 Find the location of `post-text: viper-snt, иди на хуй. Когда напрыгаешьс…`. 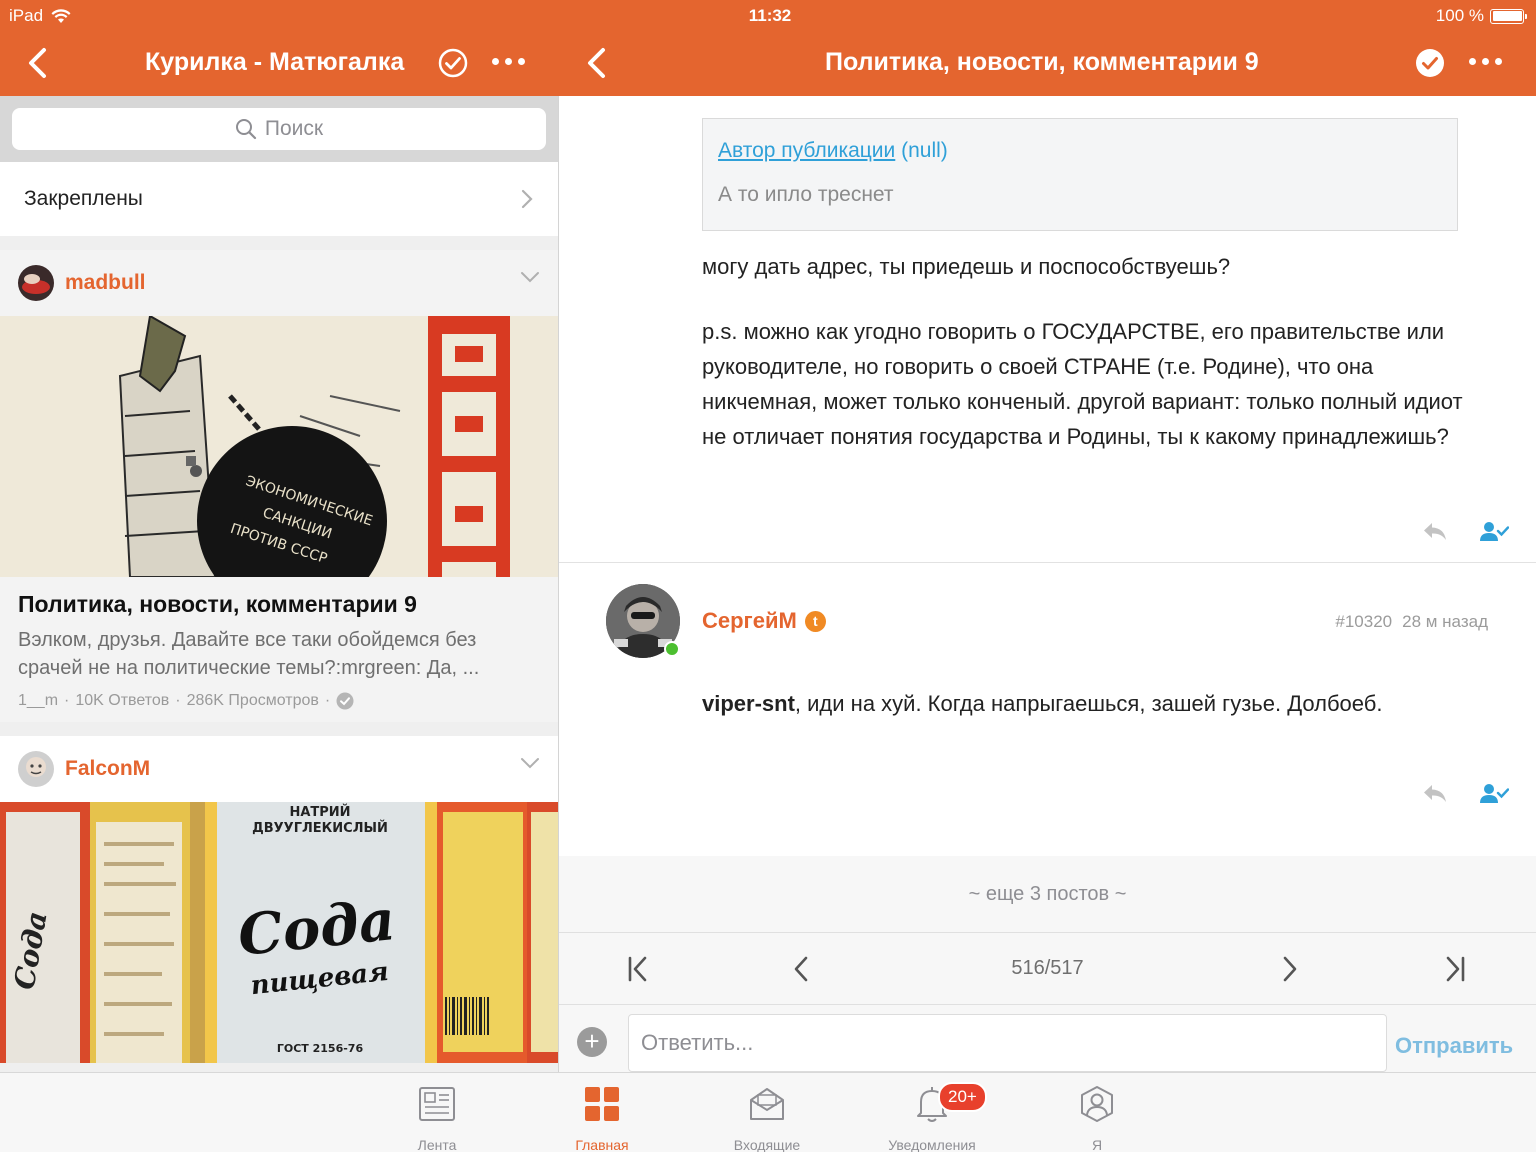

post-text: viper-snt, иди на хуй. Когда напрыгаешьс… is located at coordinates (1102, 703).